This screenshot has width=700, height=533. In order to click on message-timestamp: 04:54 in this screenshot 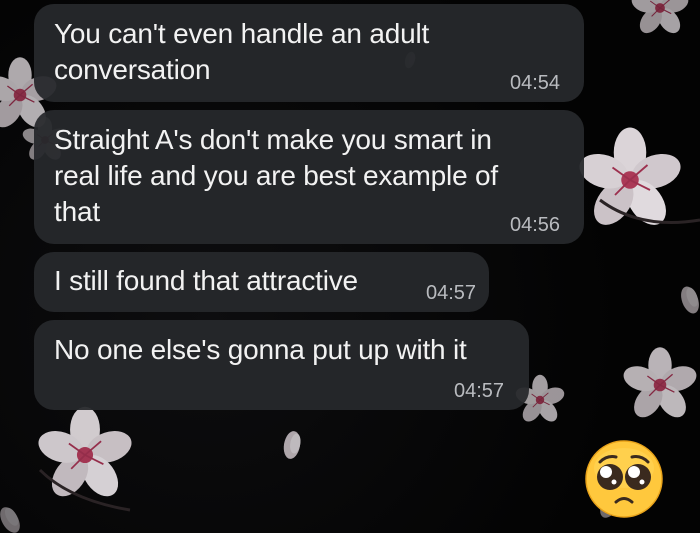, I will do `click(535, 83)`.